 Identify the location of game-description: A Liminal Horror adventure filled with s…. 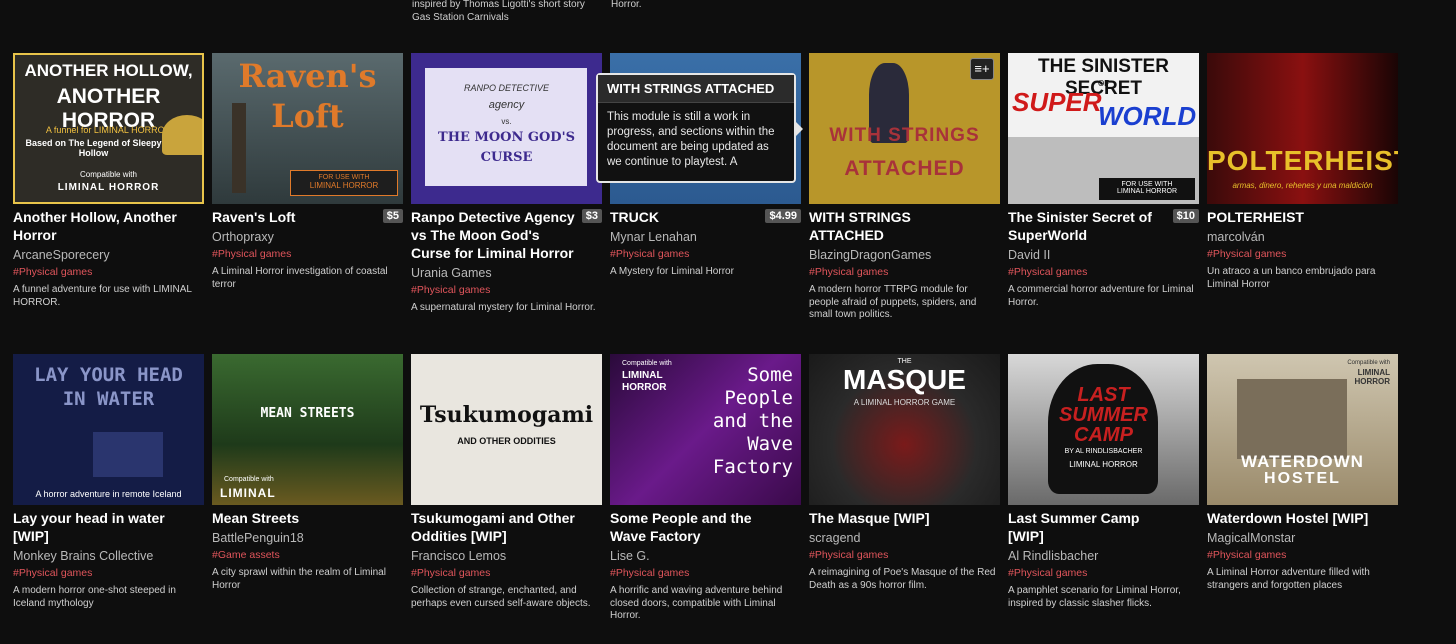
(1288, 579).